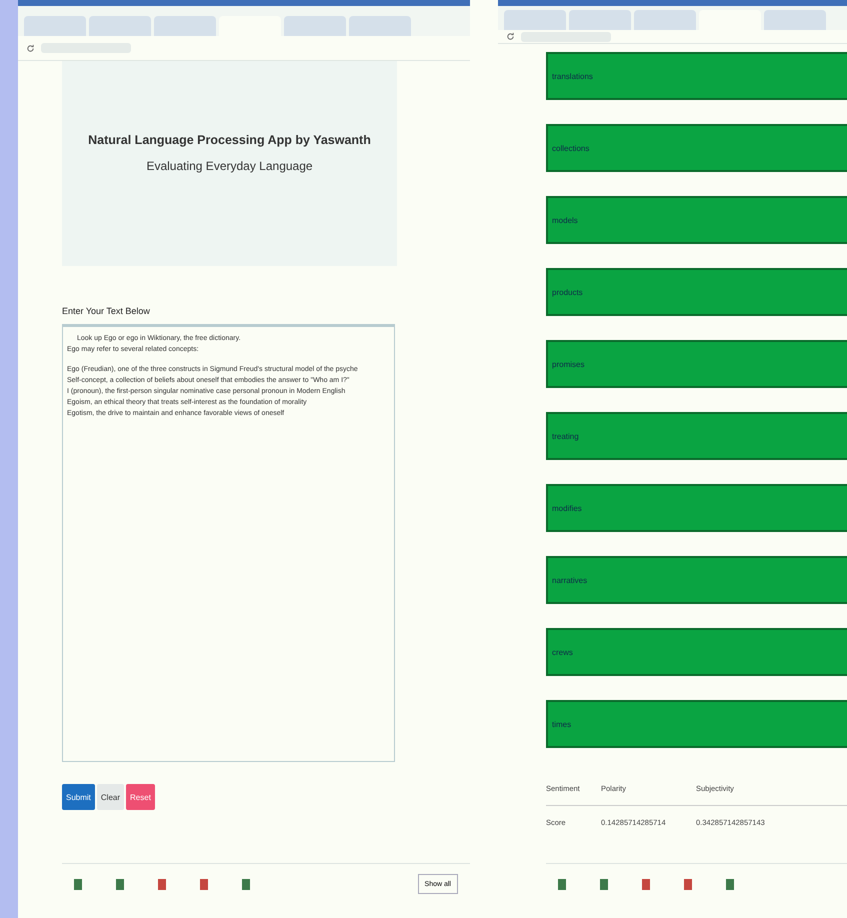 The image size is (847, 918). Describe the element at coordinates (696, 436) in the screenshot. I see `phrase-bar: treating` at that location.